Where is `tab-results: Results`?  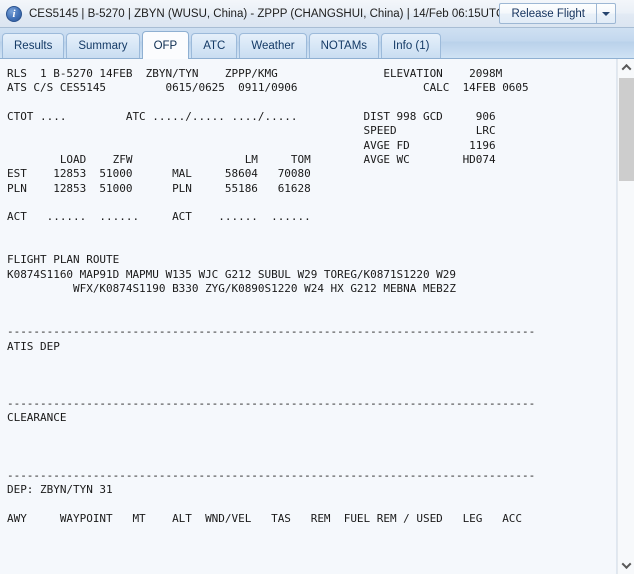 tab-results: Results is located at coordinates (33, 45).